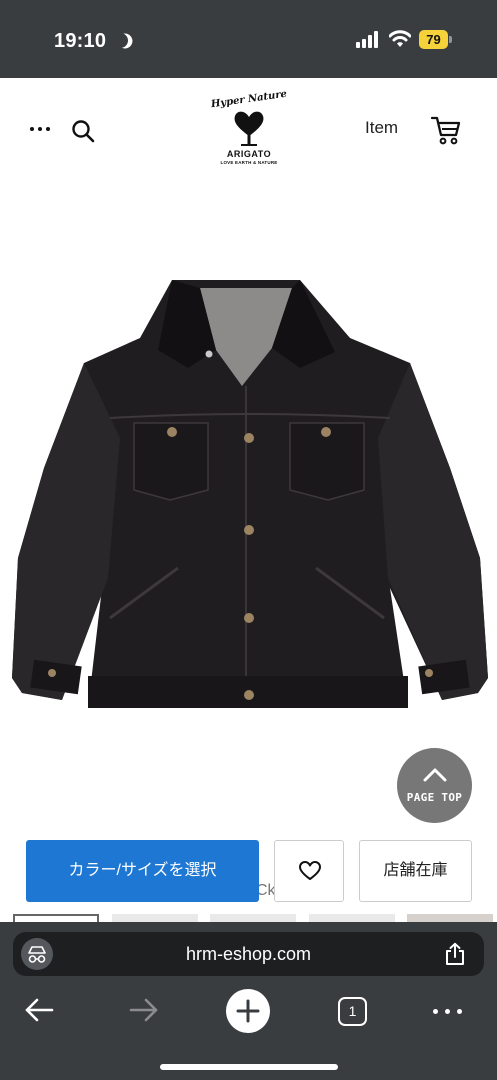 This screenshot has height=1080, width=497. Describe the element at coordinates (83, 131) in the screenshot. I see `search-icon` at that location.